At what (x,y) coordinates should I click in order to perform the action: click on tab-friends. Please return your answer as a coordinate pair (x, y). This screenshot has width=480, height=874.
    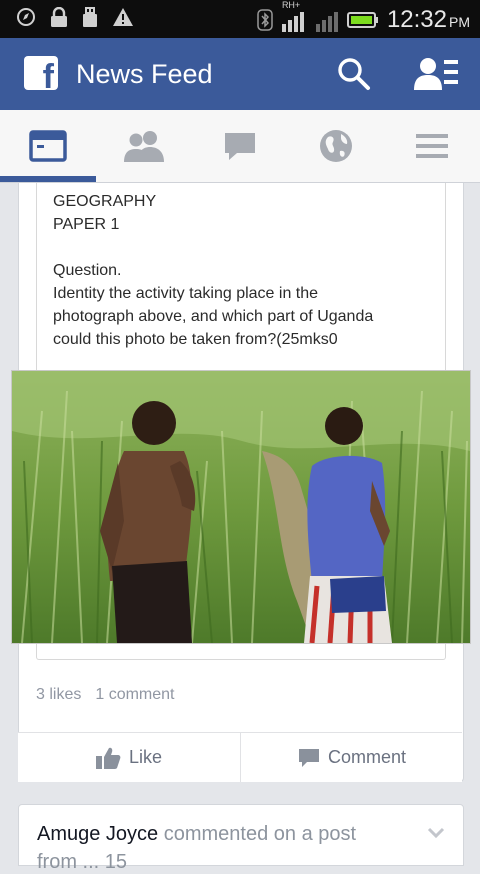
    Looking at the image, I should click on (144, 146).